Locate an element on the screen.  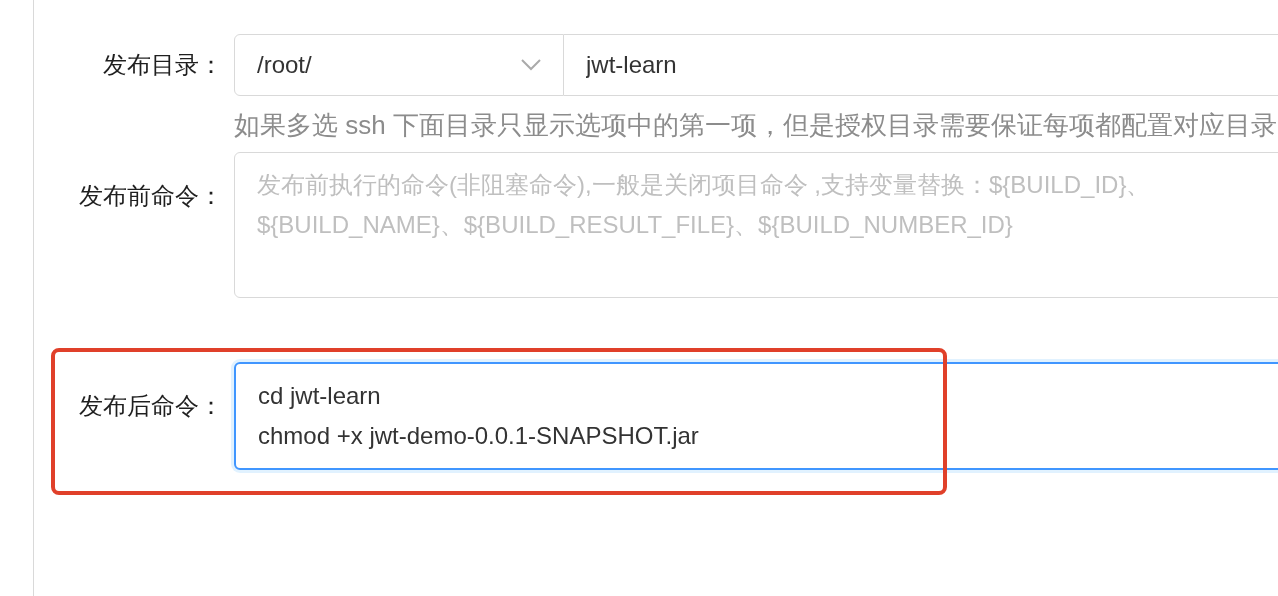
command-field: cd jwt-learn chmod +x jwt-demo-0.0.1-SNAPSHOT.jar is located at coordinates (756, 416).